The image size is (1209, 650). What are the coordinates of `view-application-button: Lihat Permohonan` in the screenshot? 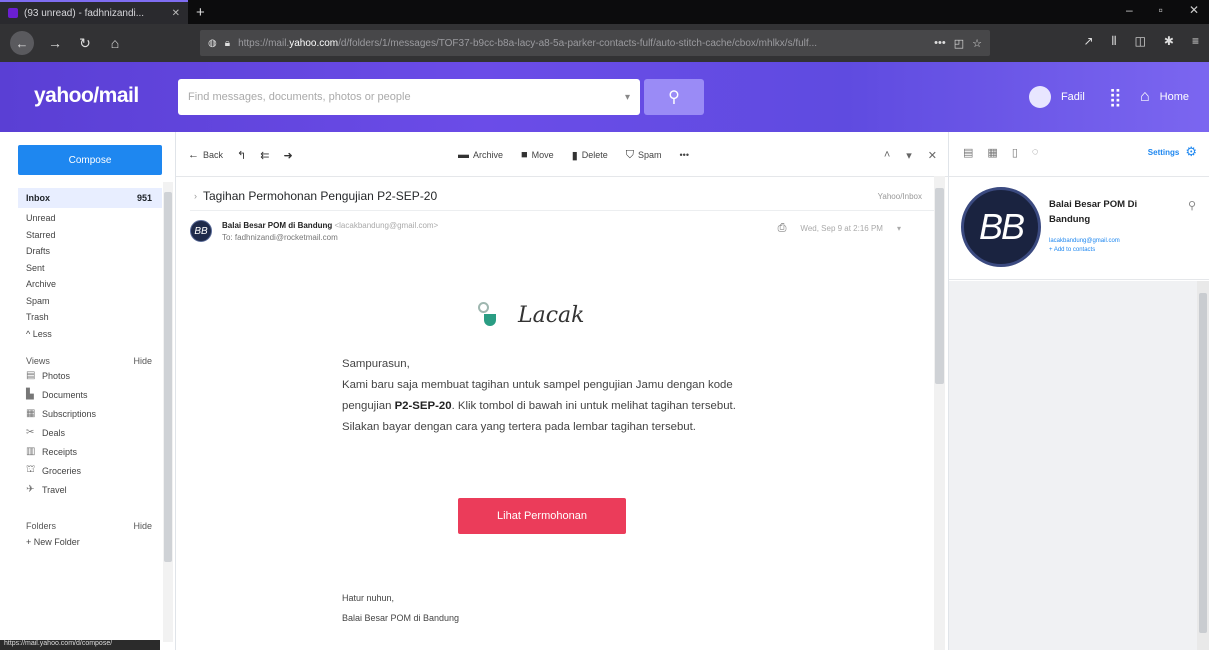 It's located at (542, 516).